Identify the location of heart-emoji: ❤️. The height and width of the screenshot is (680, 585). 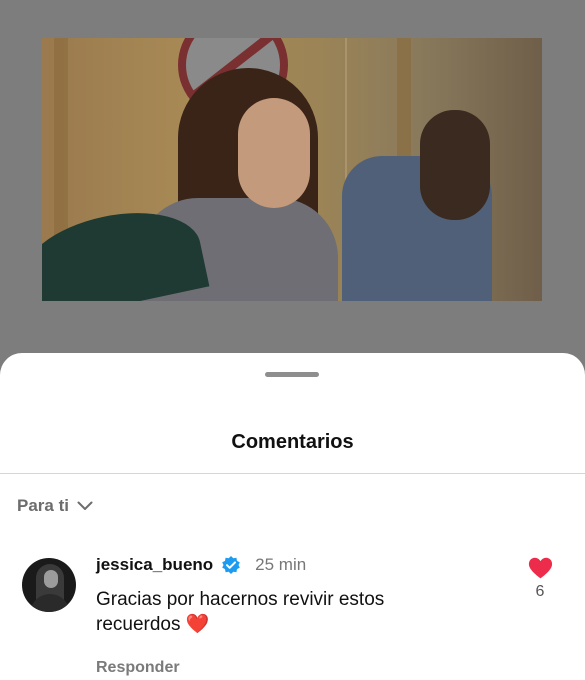
(197, 624).